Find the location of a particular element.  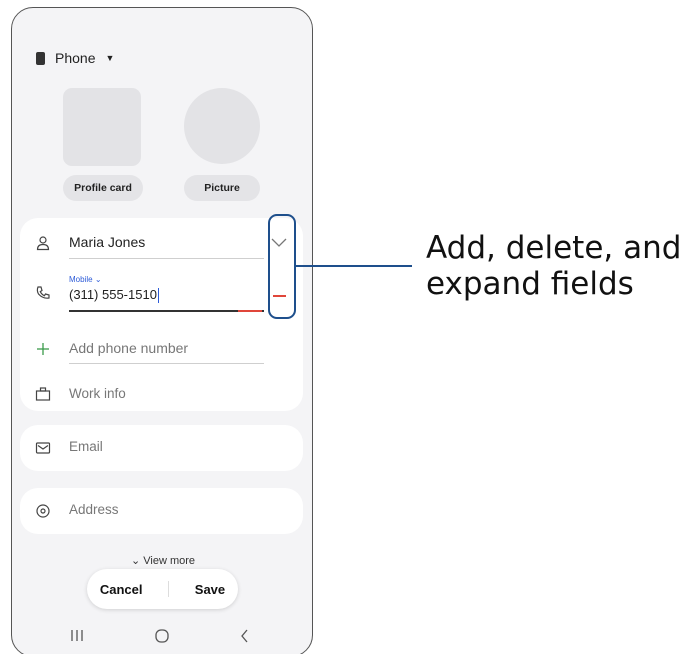

plus-icon is located at coordinates (43, 349).